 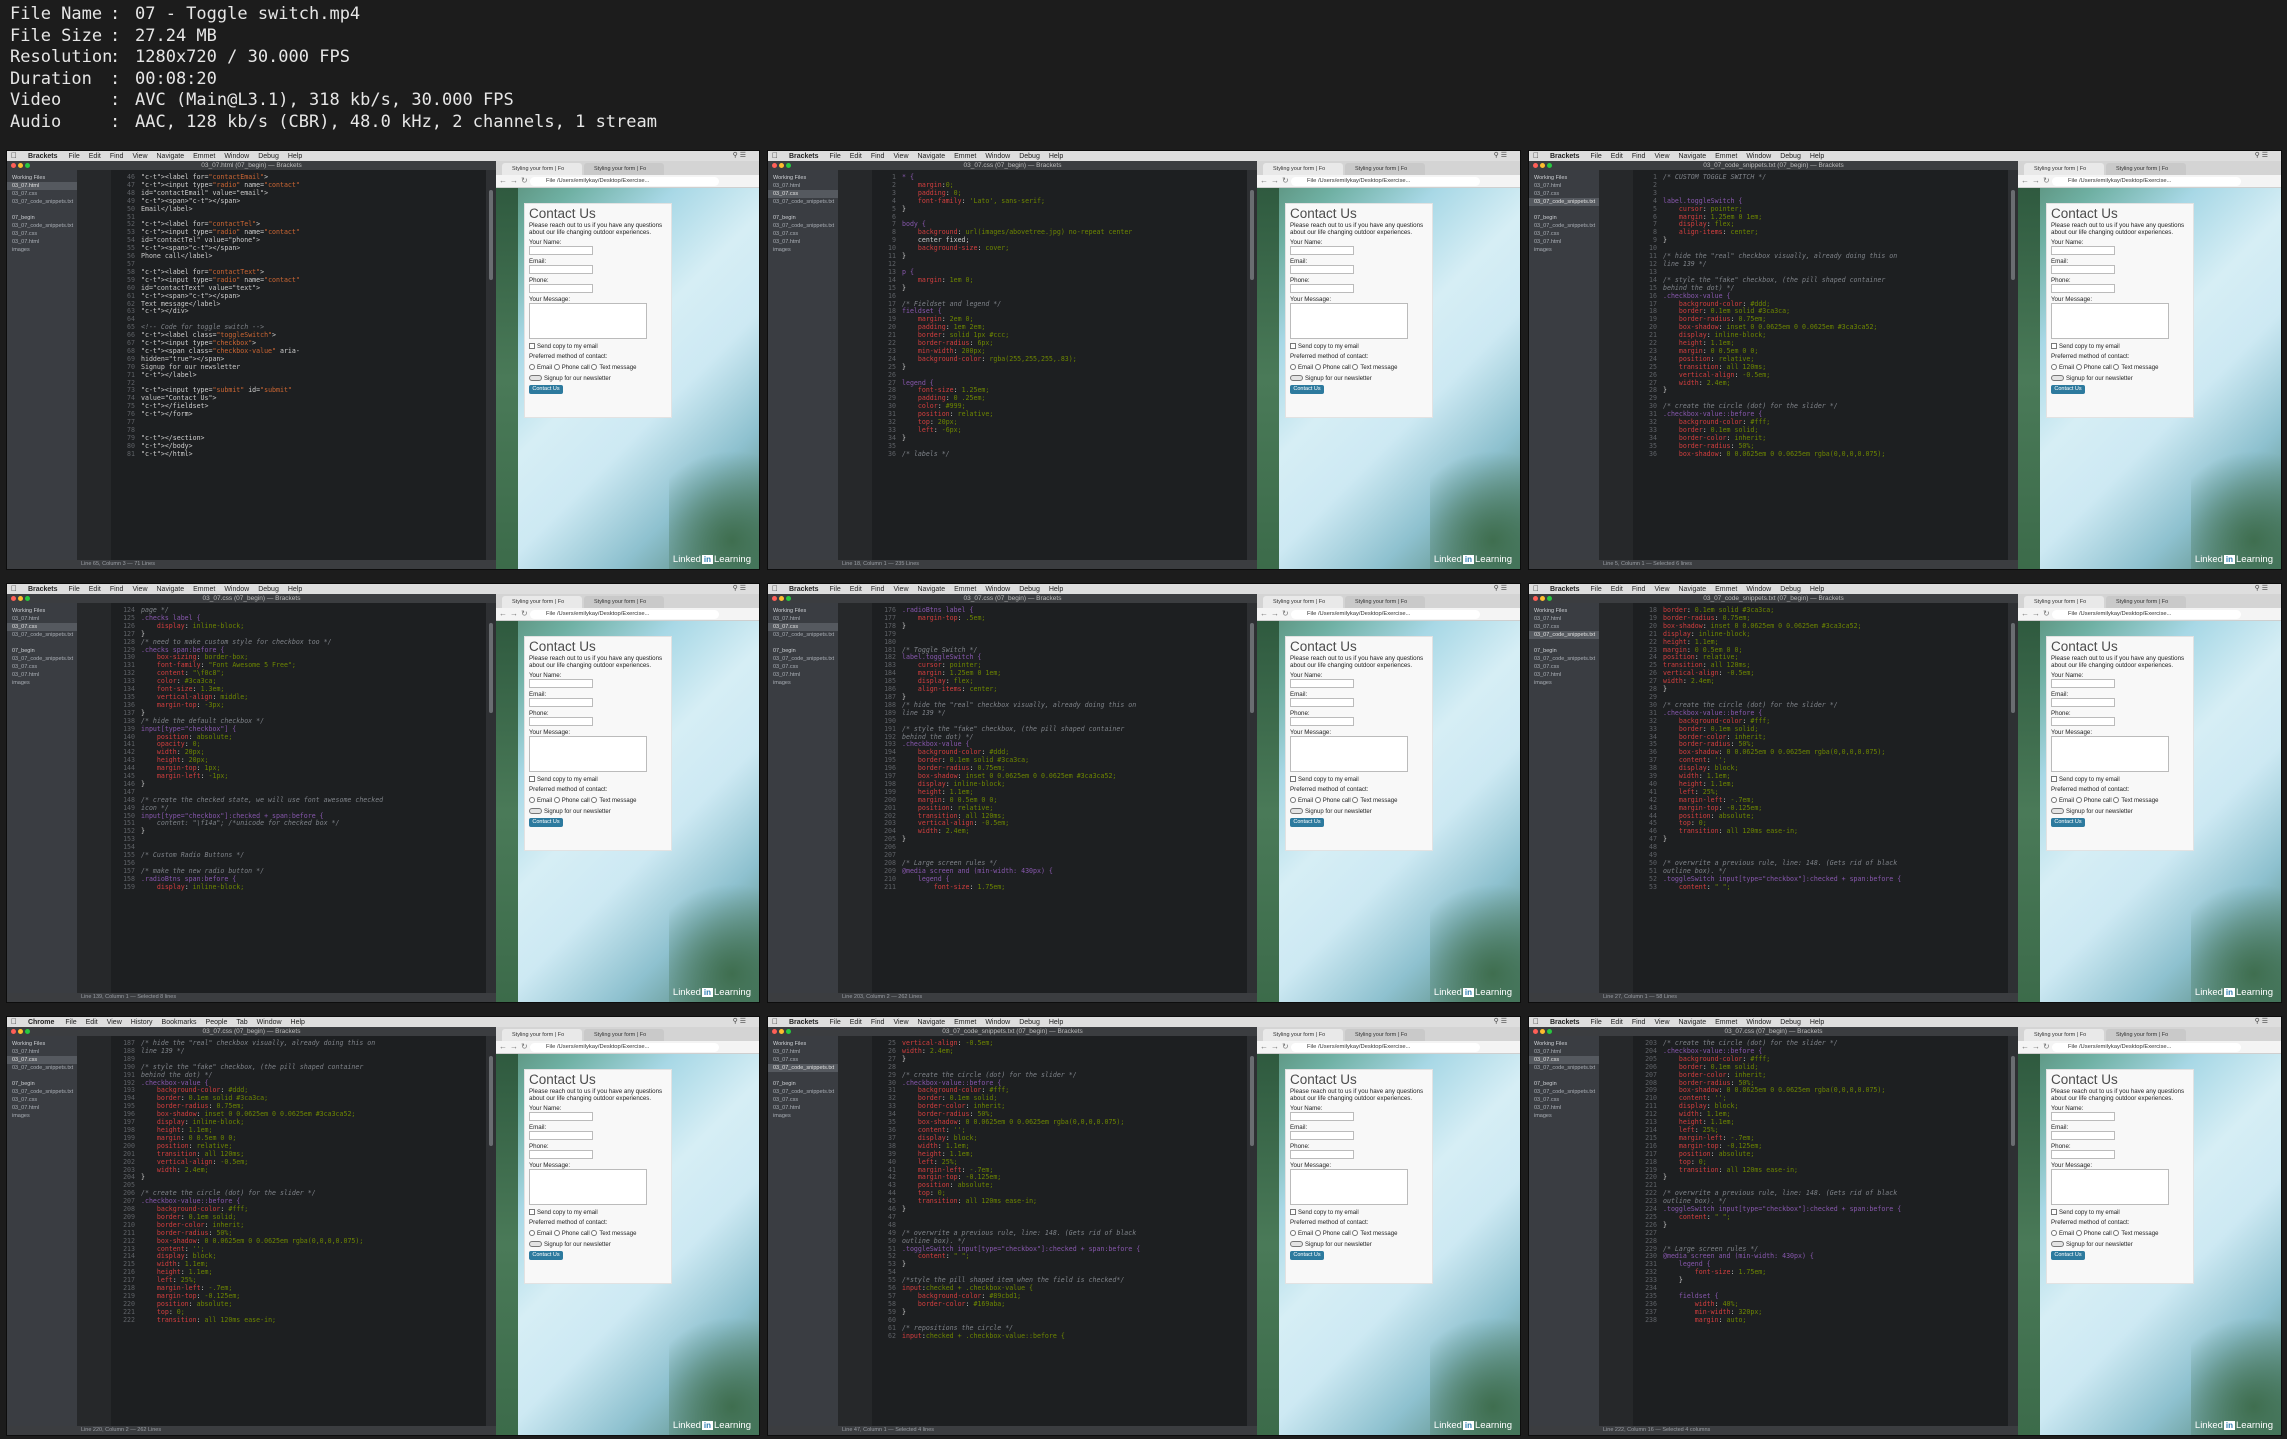 I want to click on code-line: 53}, so click(x=1067, y=1264).